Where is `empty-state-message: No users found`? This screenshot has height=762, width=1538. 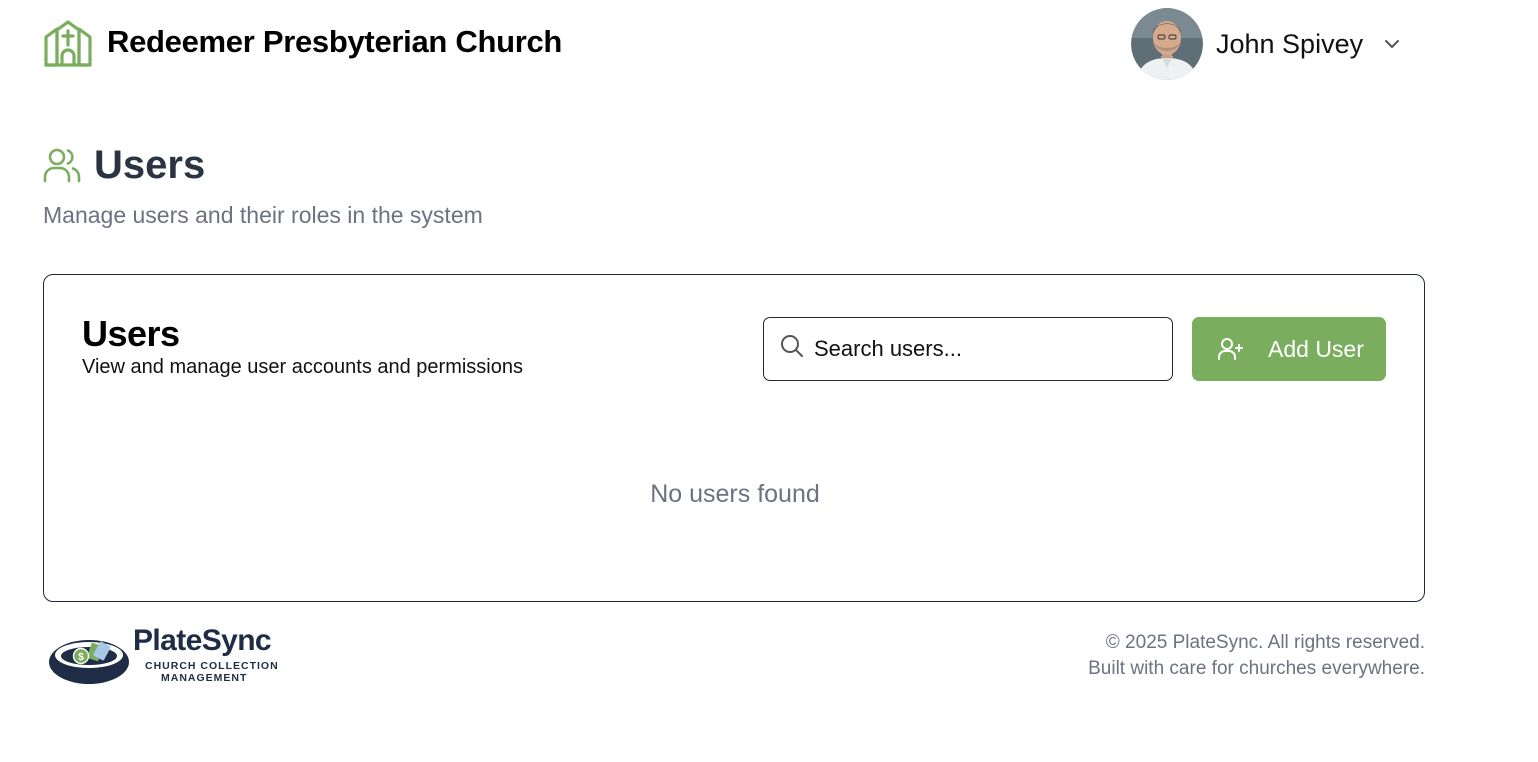
empty-state-message: No users found is located at coordinates (735, 494).